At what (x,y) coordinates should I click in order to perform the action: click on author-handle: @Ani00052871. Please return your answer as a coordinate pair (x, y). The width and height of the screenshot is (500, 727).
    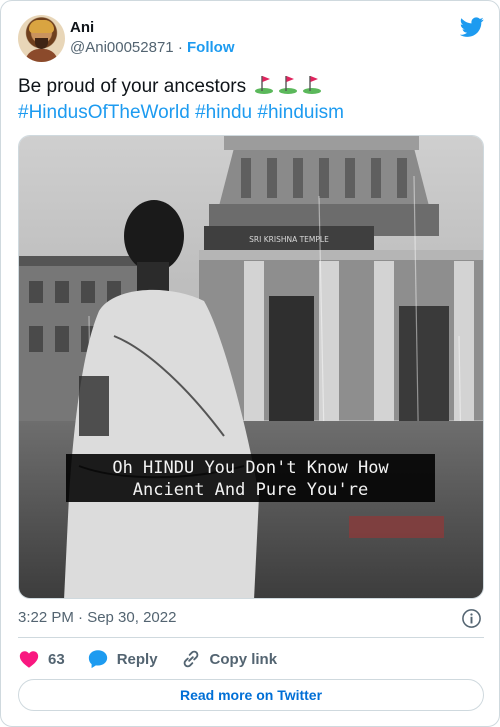
    Looking at the image, I should click on (122, 47).